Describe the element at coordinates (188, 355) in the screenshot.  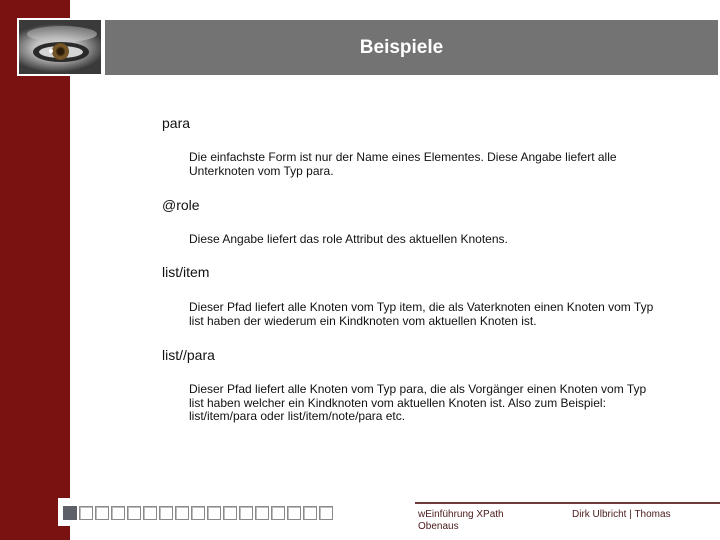
I see `entry-term-list-para: list//para` at that location.